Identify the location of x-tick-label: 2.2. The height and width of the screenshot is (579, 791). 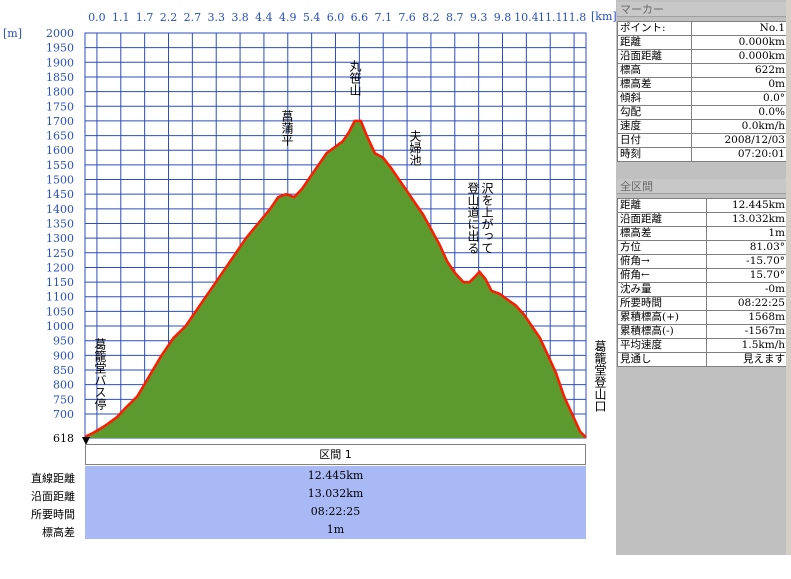
(169, 17).